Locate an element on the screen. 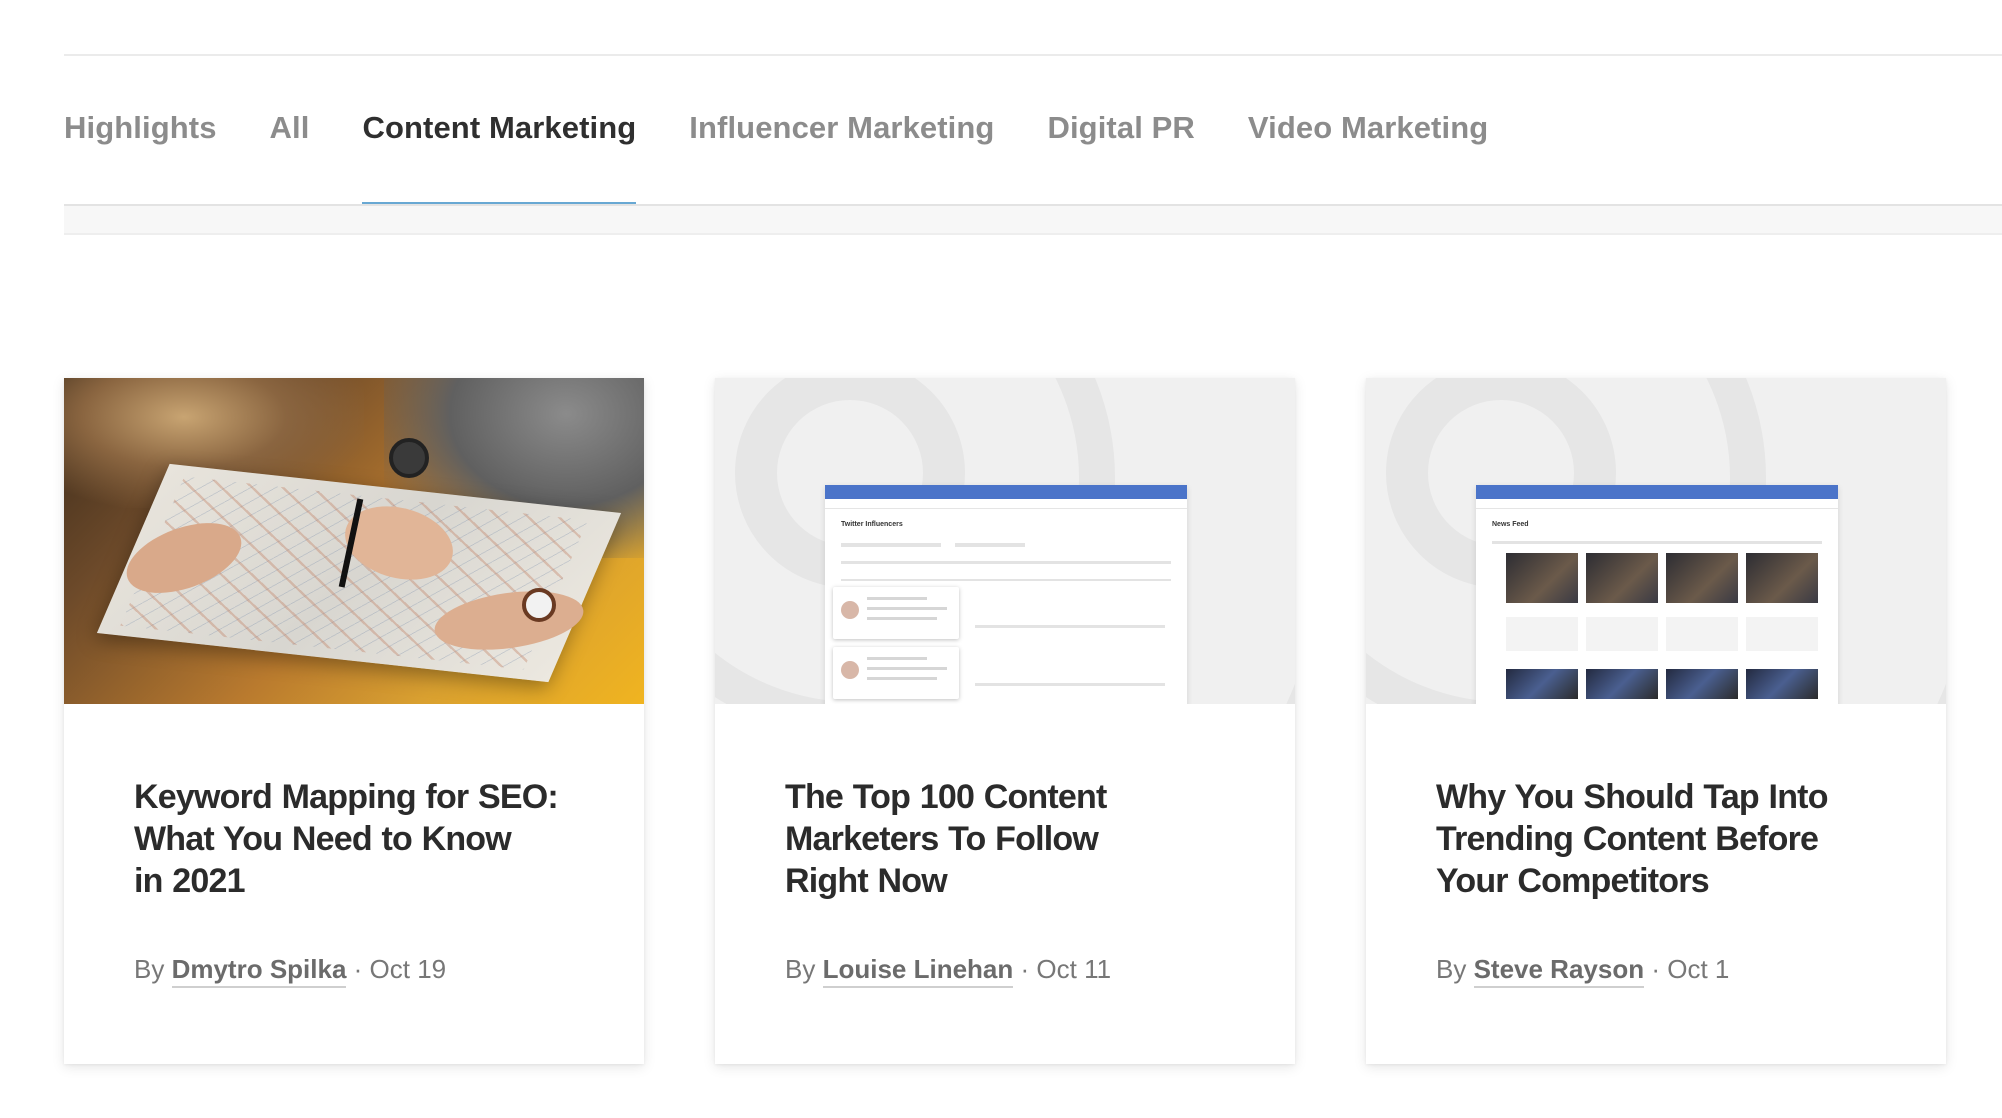 This screenshot has height=1118, width=2002. tab-content-marketing: Content Marketing is located at coordinates (499, 156).